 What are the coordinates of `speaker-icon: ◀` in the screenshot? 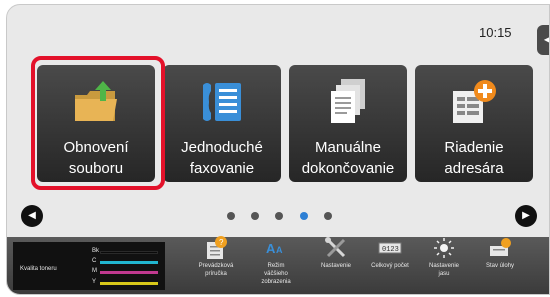 It's located at (543, 40).